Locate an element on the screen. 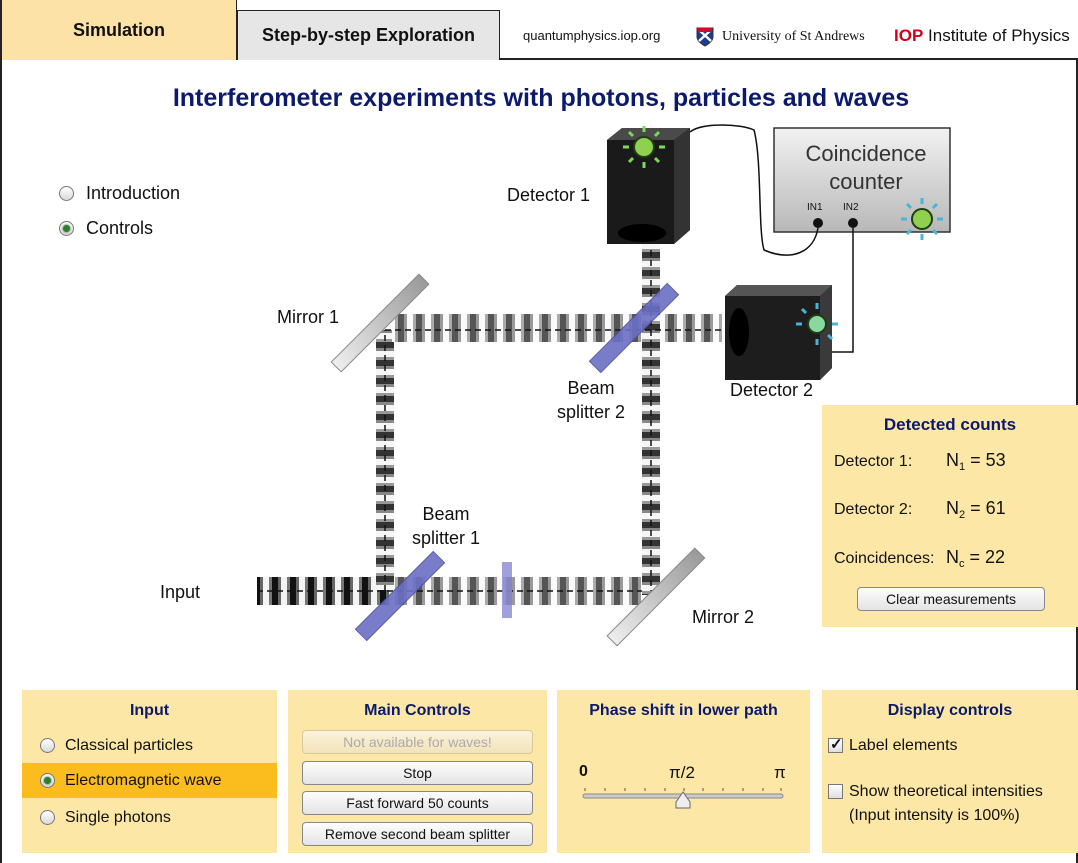 This screenshot has width=1078, height=863. counter-title-line1: Coincidence is located at coordinates (866, 153).